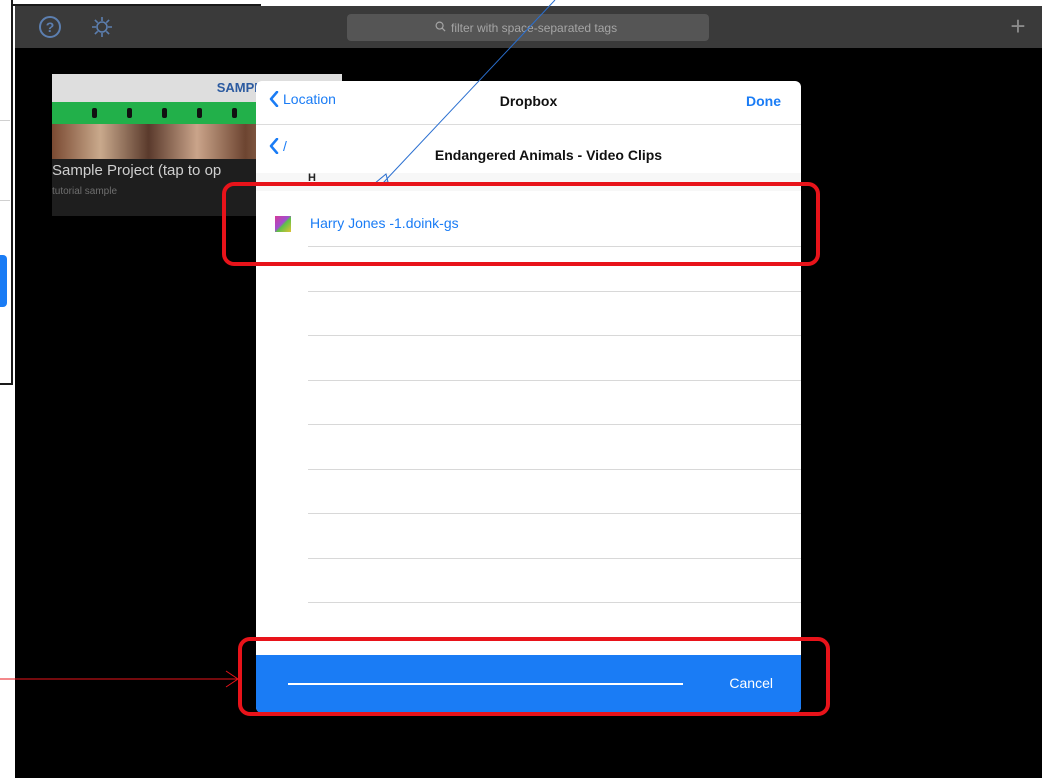 The width and height of the screenshot is (1042, 778). I want to click on location-back-label: Location, so click(309, 99).